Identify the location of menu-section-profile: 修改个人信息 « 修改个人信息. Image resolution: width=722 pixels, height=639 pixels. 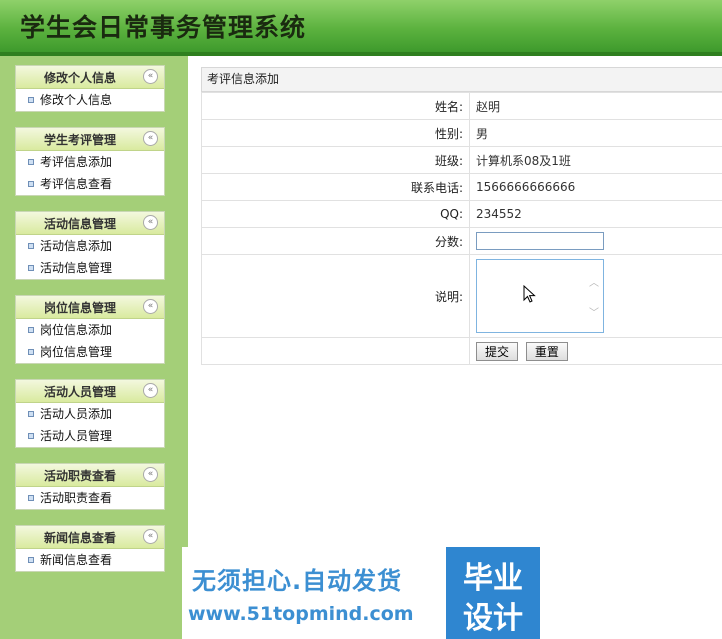
(90, 88).